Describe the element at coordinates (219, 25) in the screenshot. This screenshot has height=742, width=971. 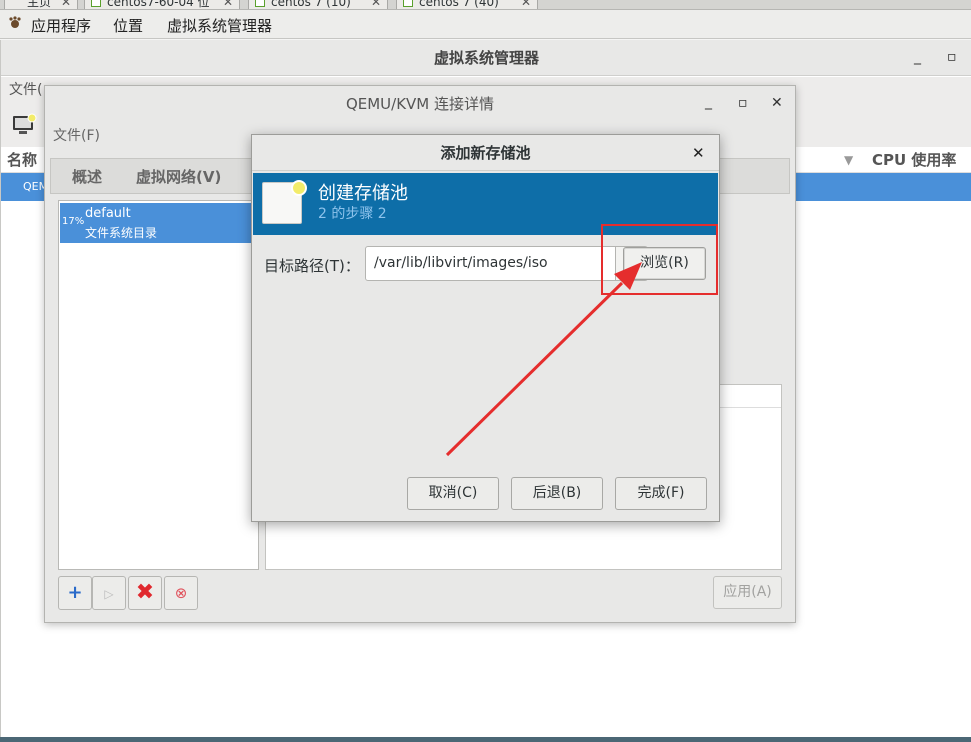
I see `menu-vmm: 虚拟系统管理器` at that location.